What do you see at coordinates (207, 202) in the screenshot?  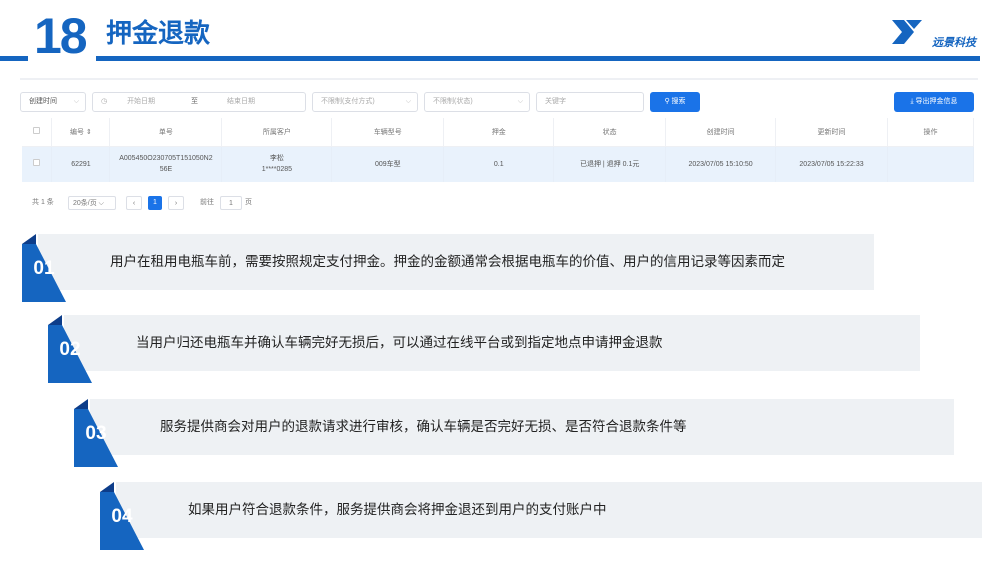 I see `goto-label: 前往` at bounding box center [207, 202].